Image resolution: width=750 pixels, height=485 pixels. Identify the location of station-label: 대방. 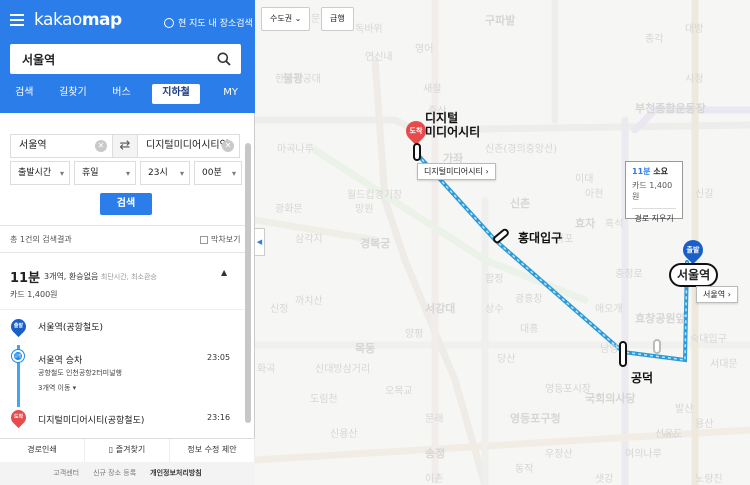
(694, 27).